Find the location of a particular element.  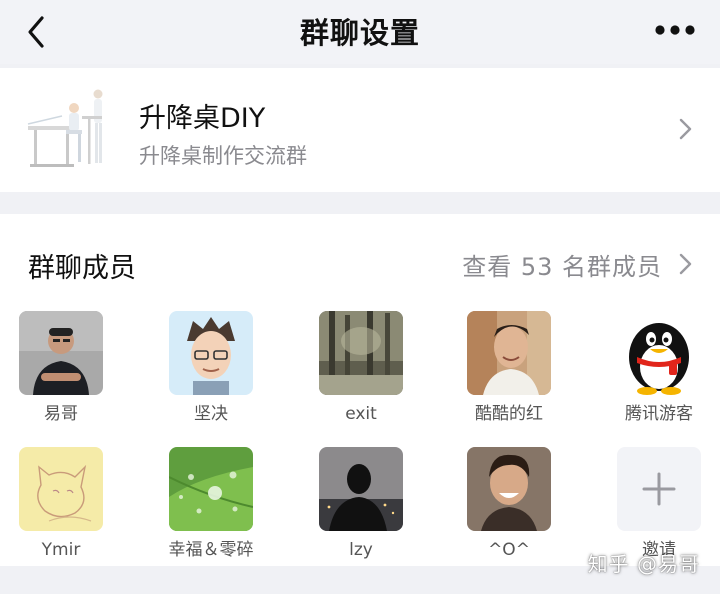

member-item: 幸福＆零碎 is located at coordinates (211, 504).